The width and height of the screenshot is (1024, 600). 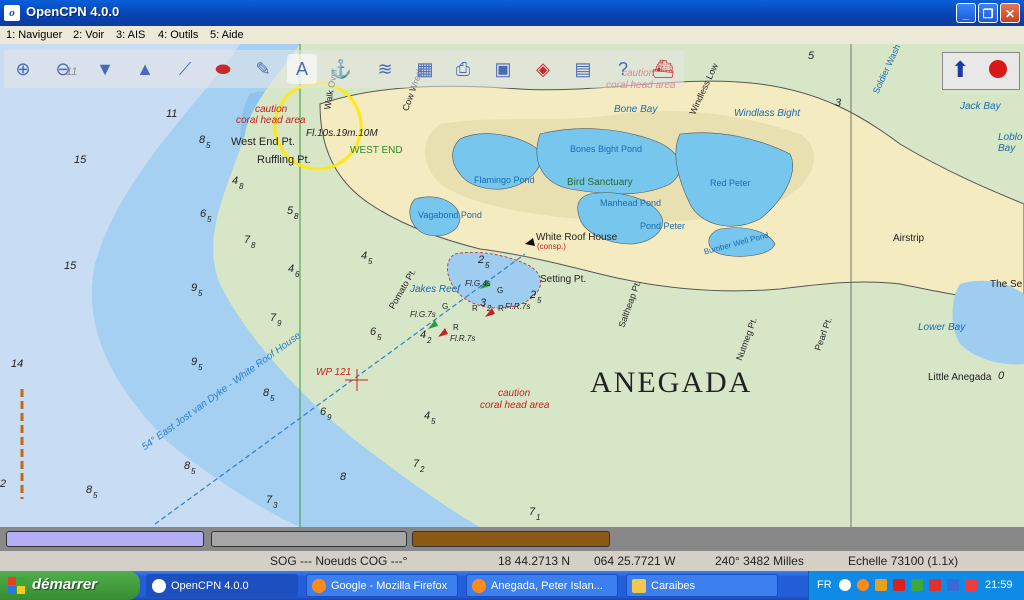 What do you see at coordinates (194, 362) in the screenshot?
I see `sounding: 9` at bounding box center [194, 362].